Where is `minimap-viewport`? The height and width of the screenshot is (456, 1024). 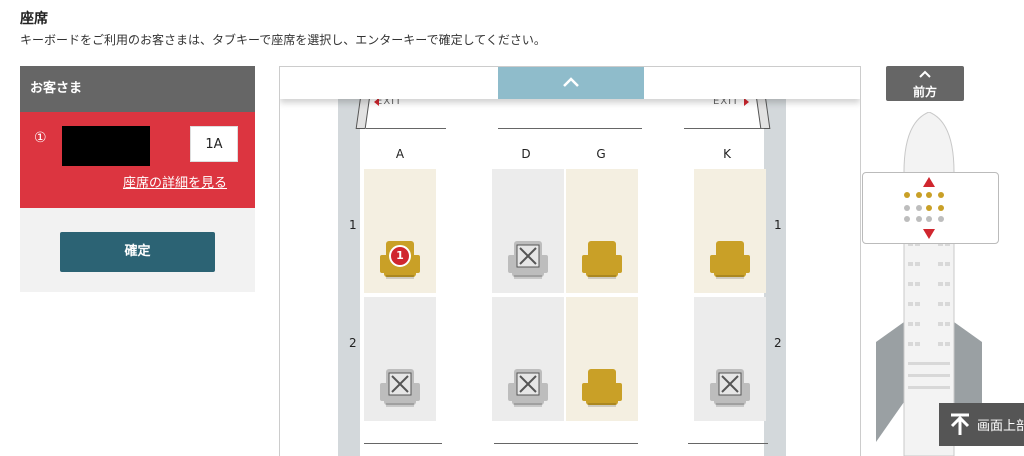
minimap-viewport is located at coordinates (930, 208).